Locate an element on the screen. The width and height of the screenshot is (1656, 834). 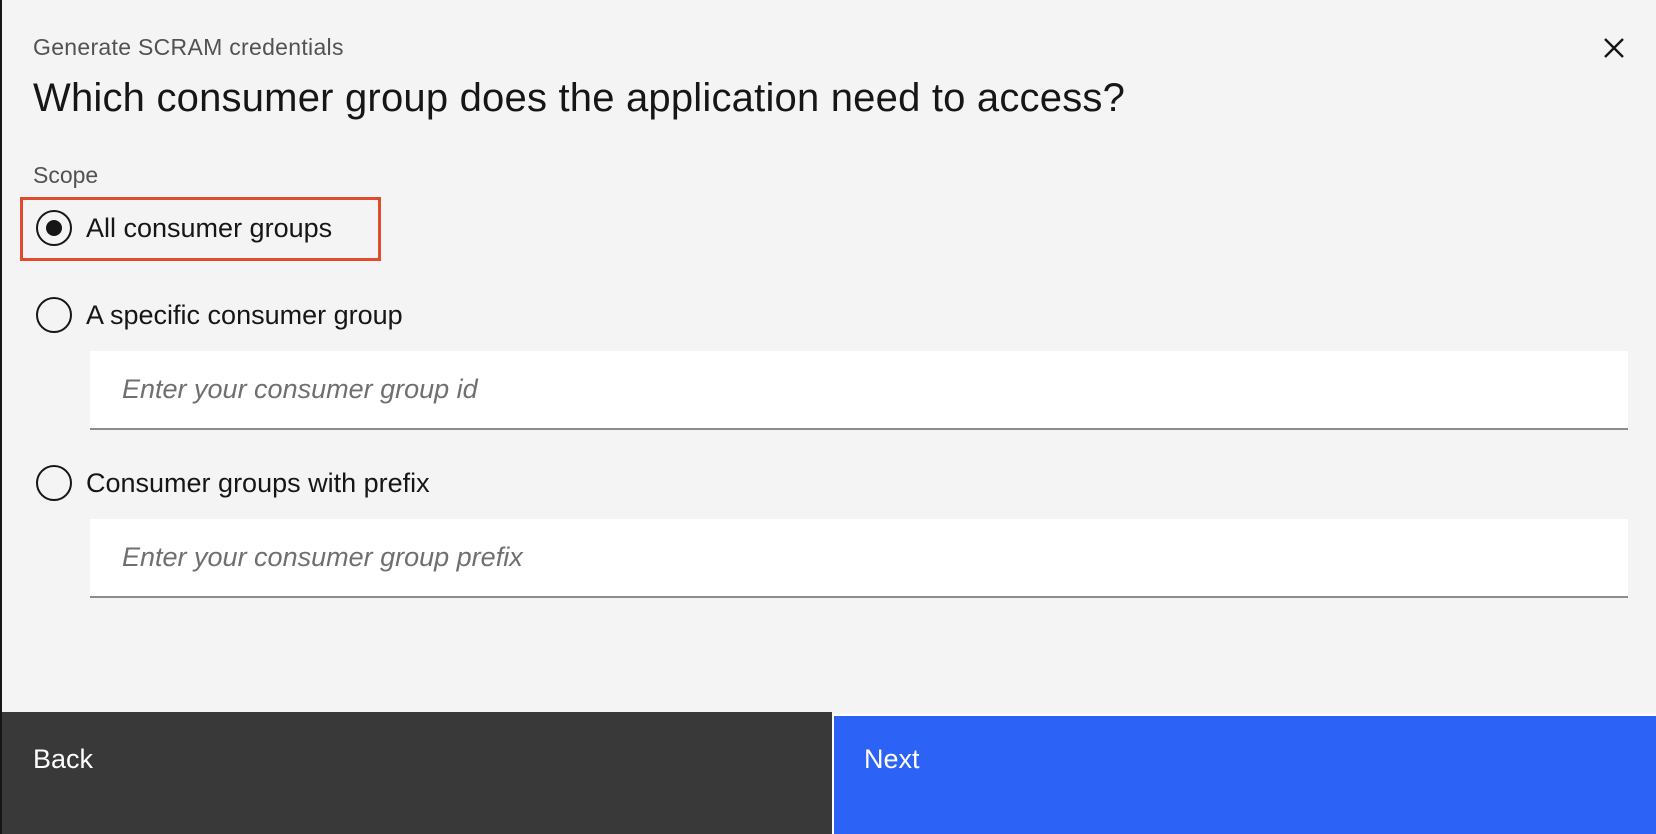
radio-label: Consumer groups with prefix is located at coordinates (258, 482).